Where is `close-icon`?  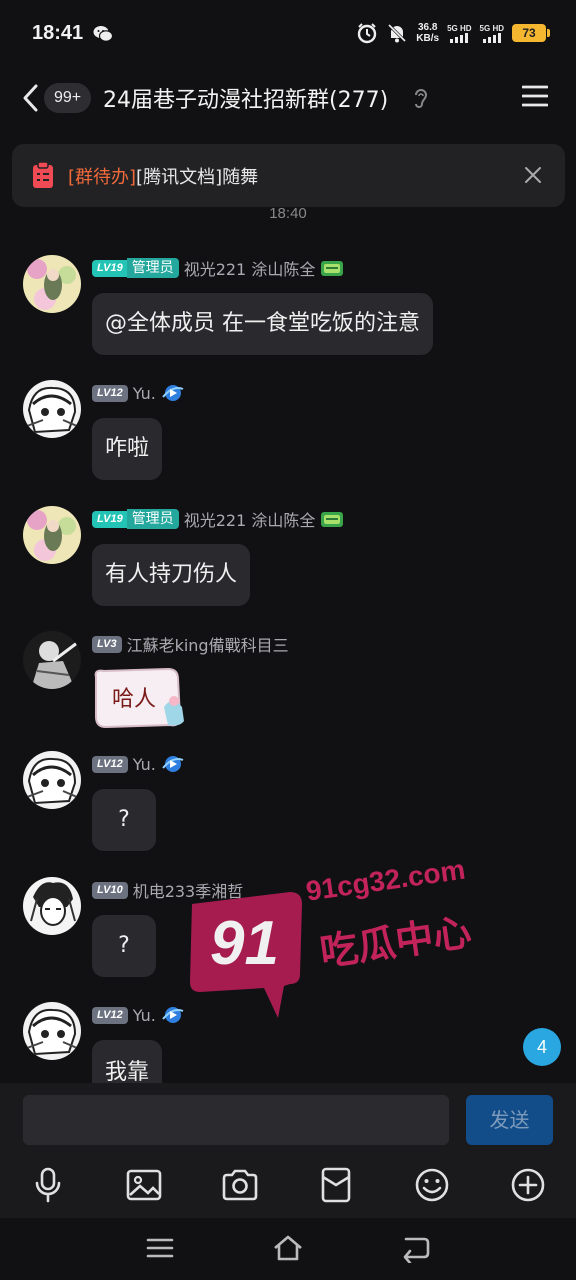
close-icon is located at coordinates (533, 175).